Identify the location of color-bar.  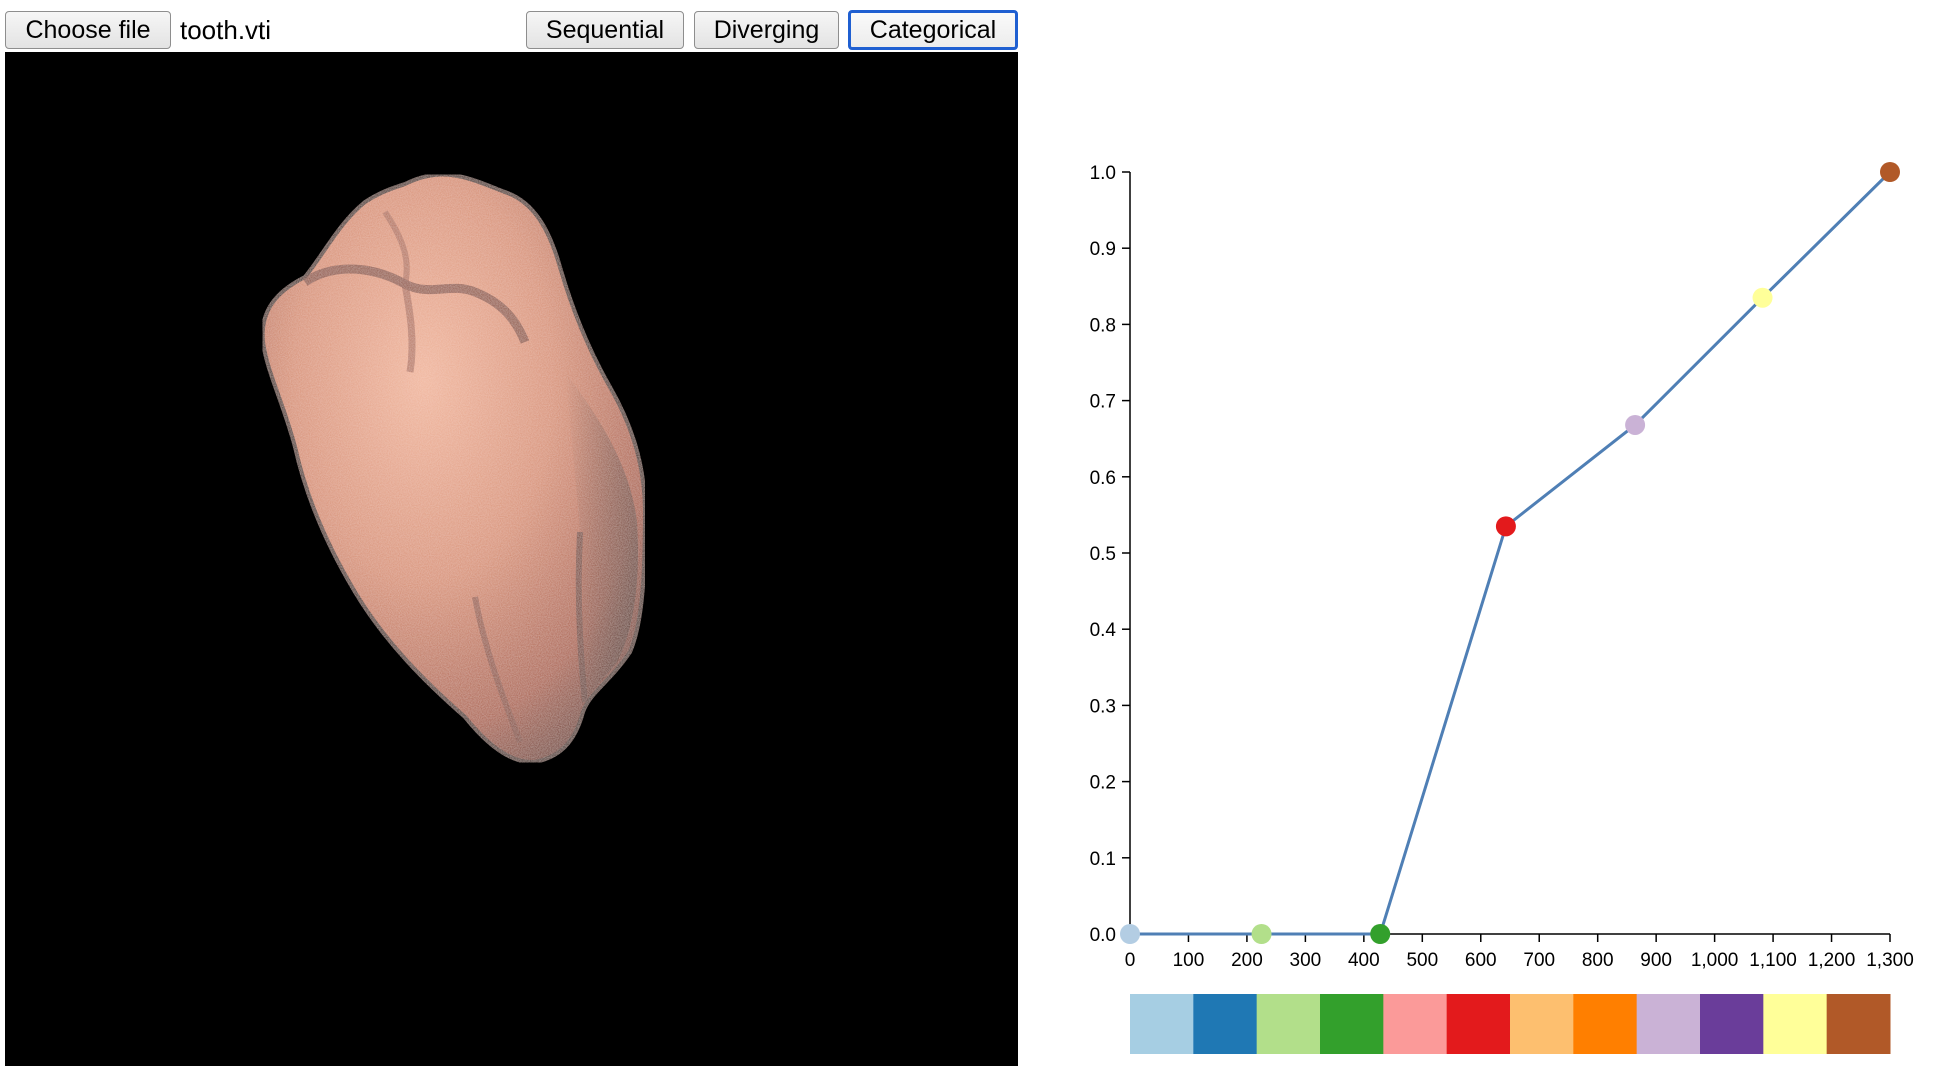
(1510, 1024).